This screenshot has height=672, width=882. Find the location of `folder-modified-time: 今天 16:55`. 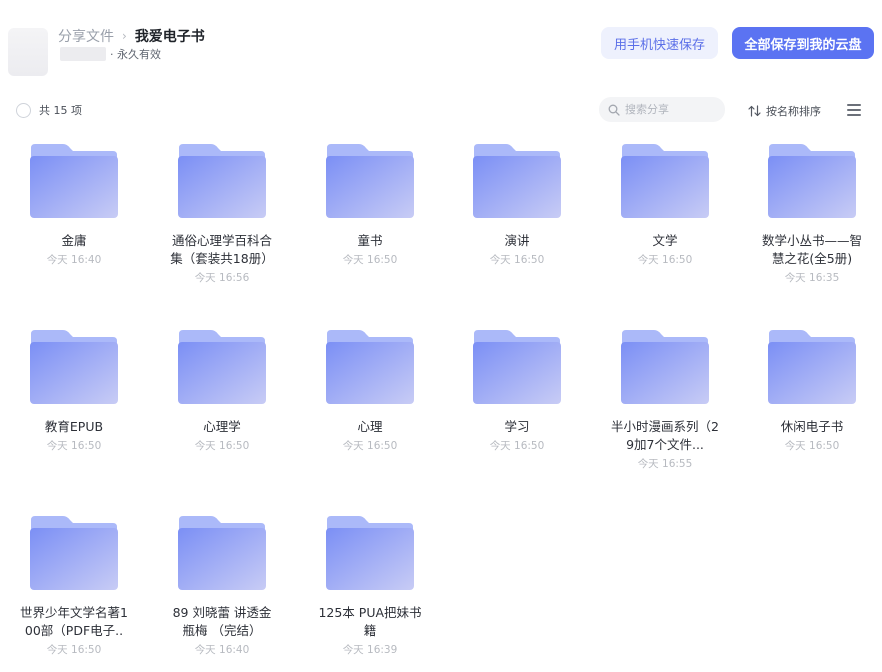

folder-modified-time: 今天 16:55 is located at coordinates (665, 464).